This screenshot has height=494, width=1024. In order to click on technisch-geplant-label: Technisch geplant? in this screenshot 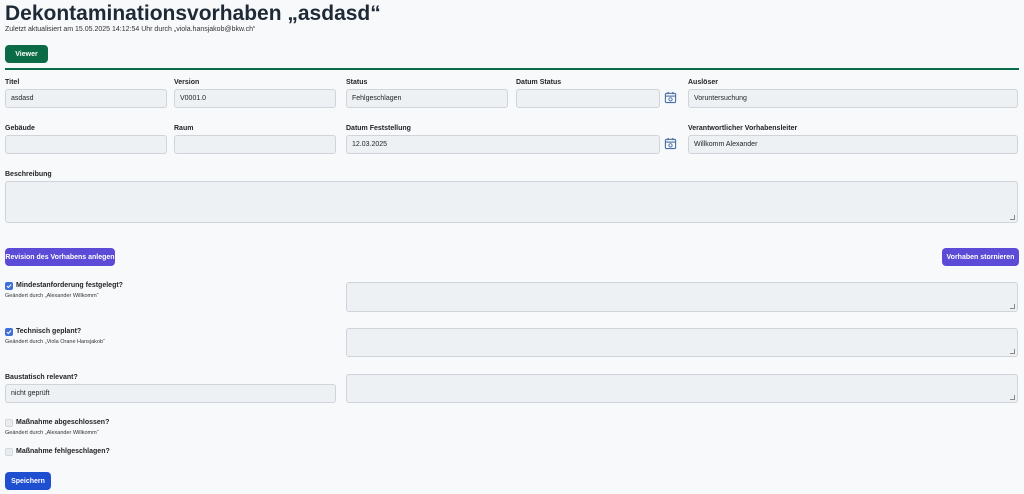, I will do `click(49, 331)`.